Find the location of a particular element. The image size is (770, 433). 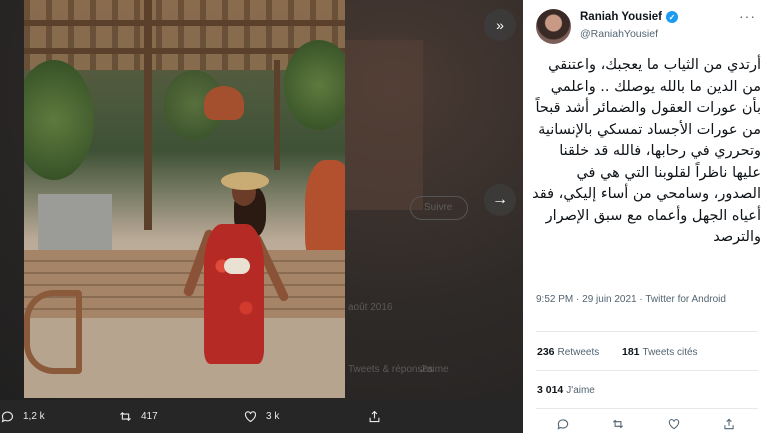

photo-beam is located at coordinates (184, 23).